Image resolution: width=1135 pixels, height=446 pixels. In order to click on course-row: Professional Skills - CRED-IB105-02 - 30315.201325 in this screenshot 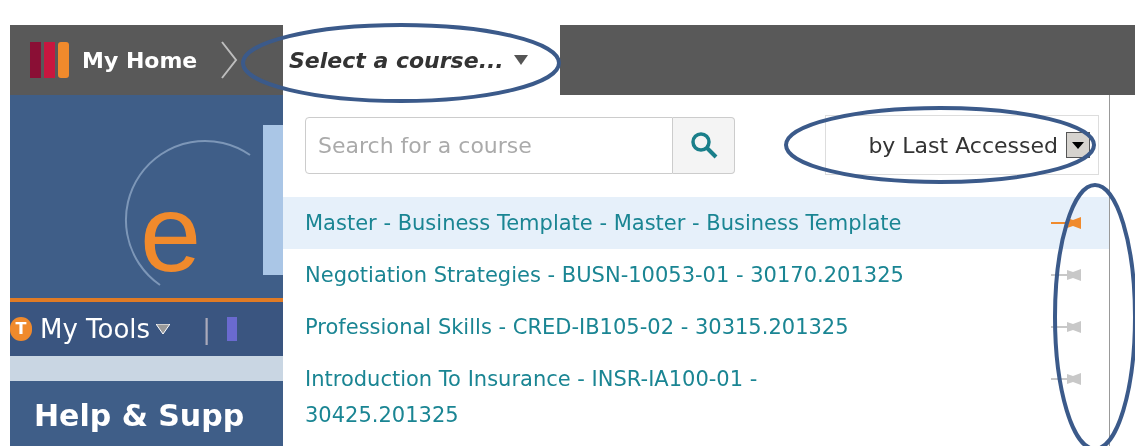, I will do `click(696, 327)`.